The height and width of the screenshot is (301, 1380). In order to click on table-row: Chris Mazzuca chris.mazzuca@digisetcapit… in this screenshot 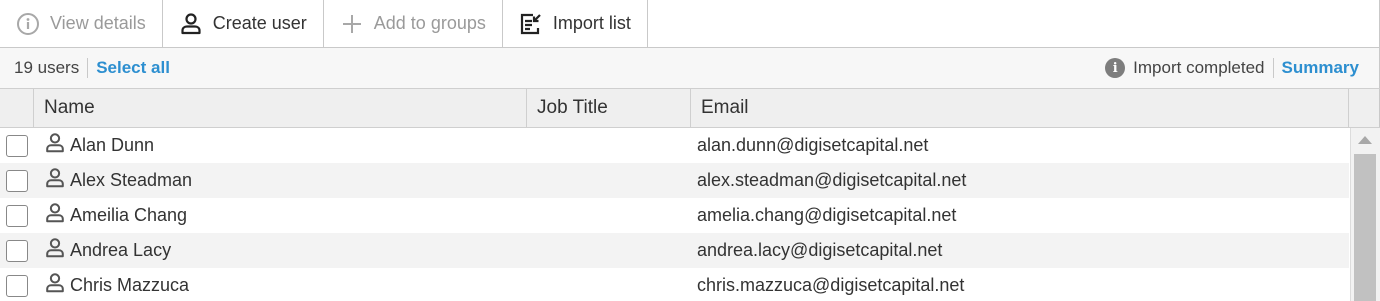, I will do `click(674, 284)`.